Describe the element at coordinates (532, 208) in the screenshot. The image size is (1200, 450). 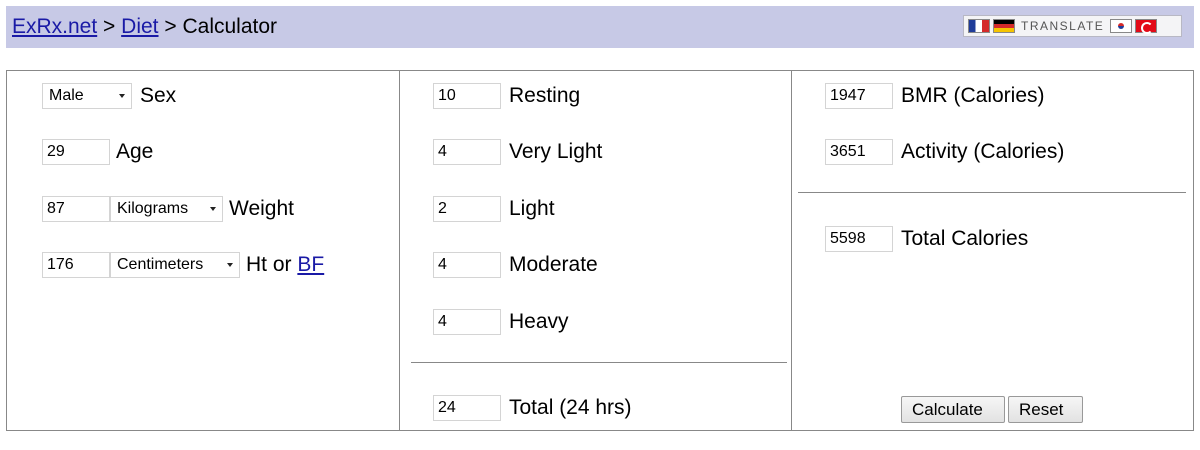
I see `light-label: Light` at that location.